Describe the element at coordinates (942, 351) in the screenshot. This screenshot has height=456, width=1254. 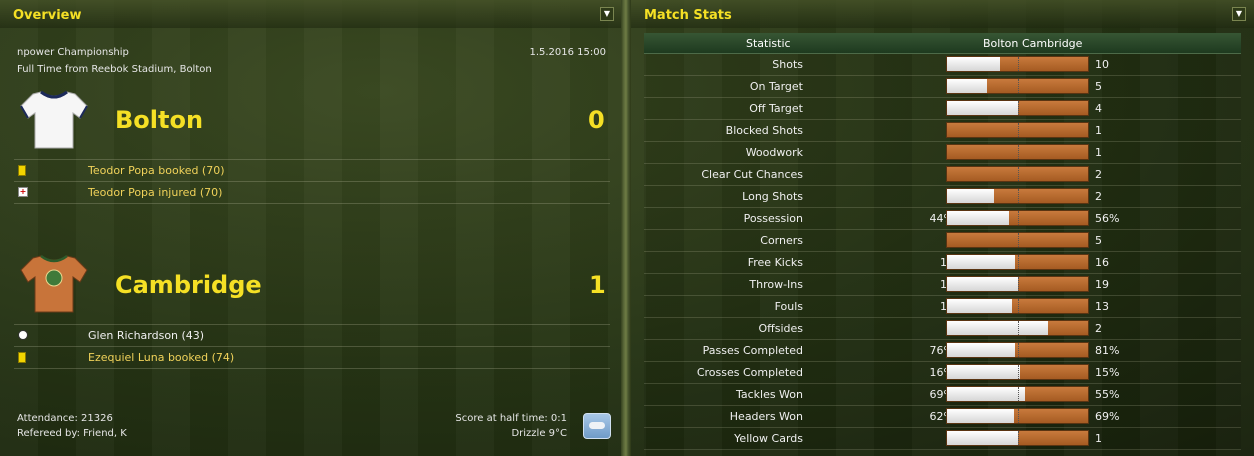
I see `stat-row: Passes Completed 76% 81%` at that location.